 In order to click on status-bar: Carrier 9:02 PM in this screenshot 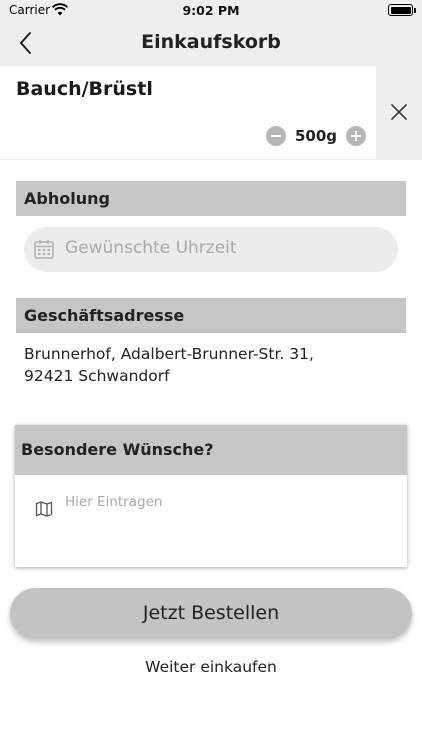, I will do `click(211, 10)`.